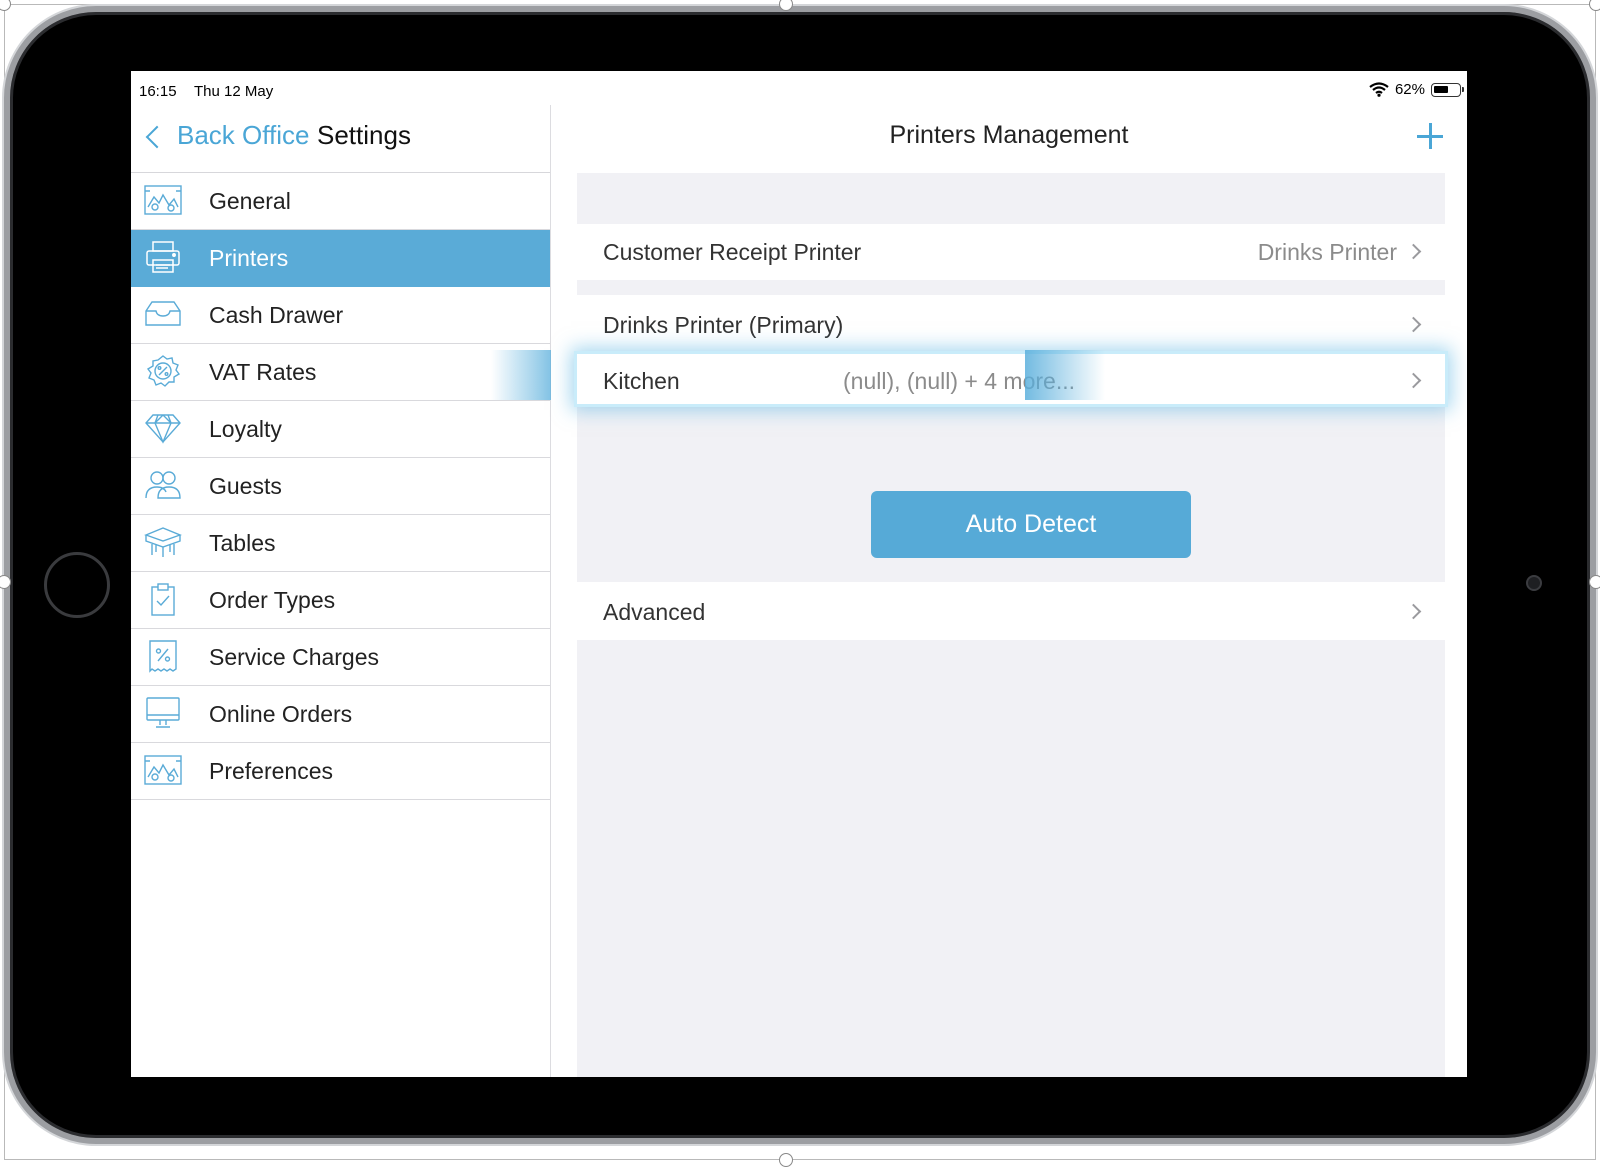 This screenshot has width=1600, height=1167. Describe the element at coordinates (245, 485) in the screenshot. I see `sidebar-item-label: Guests` at that location.